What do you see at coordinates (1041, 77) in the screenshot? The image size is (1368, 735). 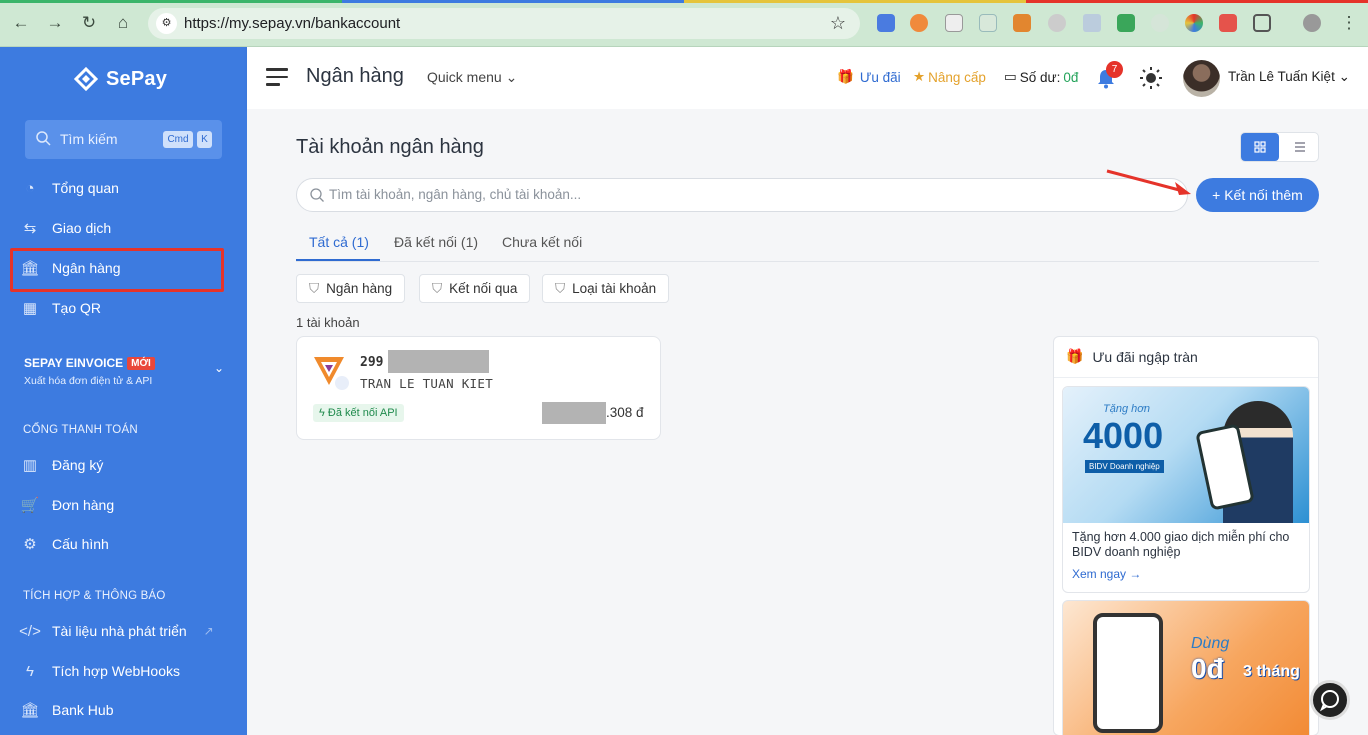 I see `balance-display: ▭ Số dư: 0đ` at bounding box center [1041, 77].